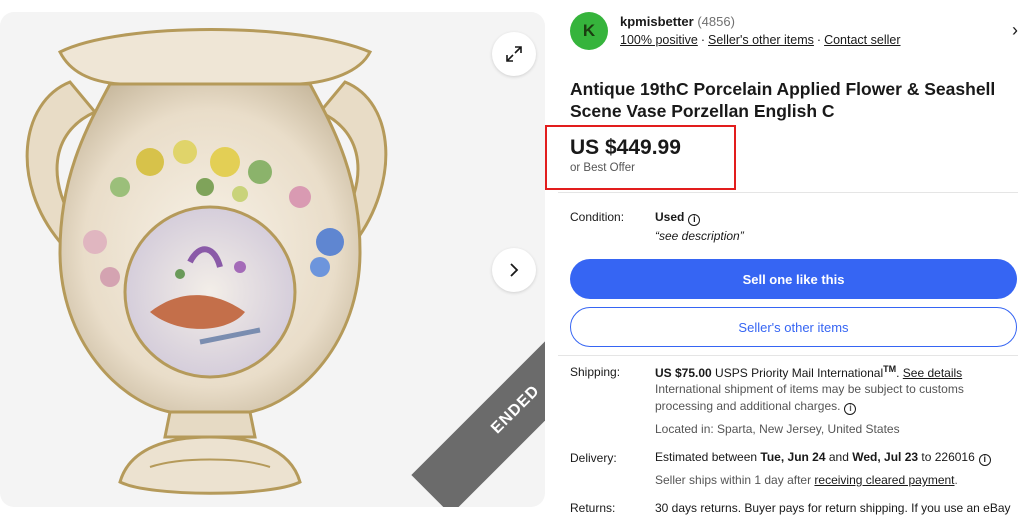 The height and width of the screenshot is (521, 1024). I want to click on shipping-label: Shipping:, so click(595, 372).